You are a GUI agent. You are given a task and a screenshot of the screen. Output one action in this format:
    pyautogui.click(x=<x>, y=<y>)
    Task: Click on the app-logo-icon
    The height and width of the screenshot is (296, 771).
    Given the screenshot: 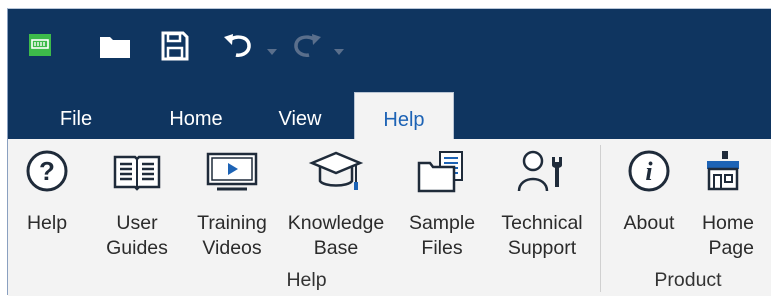 What is the action you would take?
    pyautogui.click(x=40, y=47)
    